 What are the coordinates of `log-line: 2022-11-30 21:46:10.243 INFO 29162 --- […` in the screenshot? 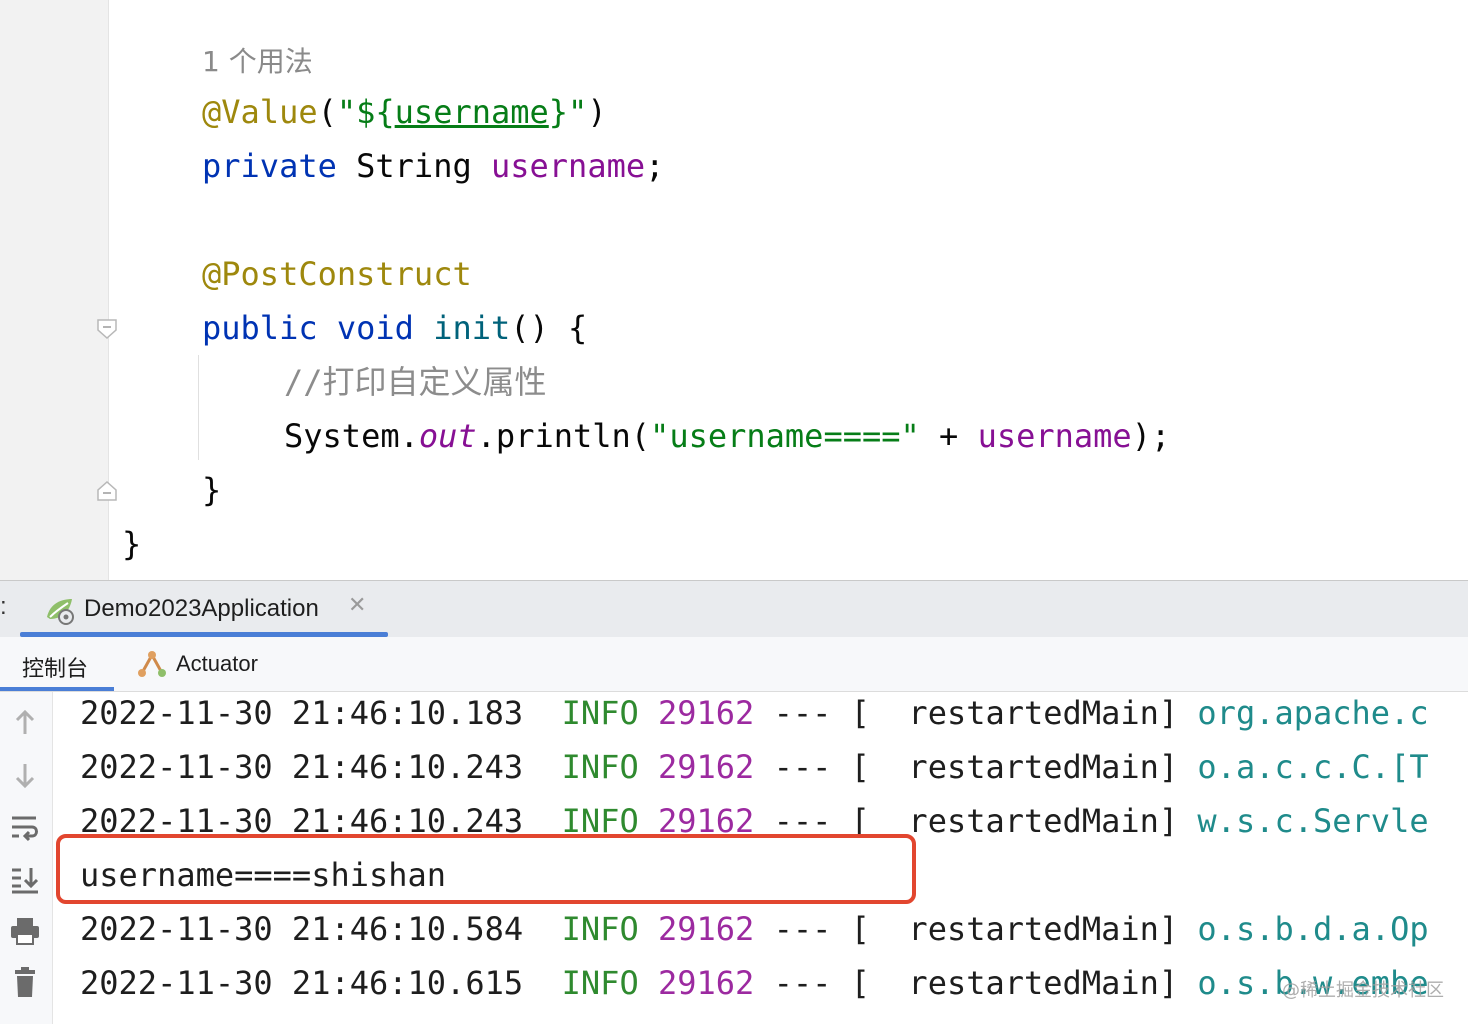 It's located at (754, 767).